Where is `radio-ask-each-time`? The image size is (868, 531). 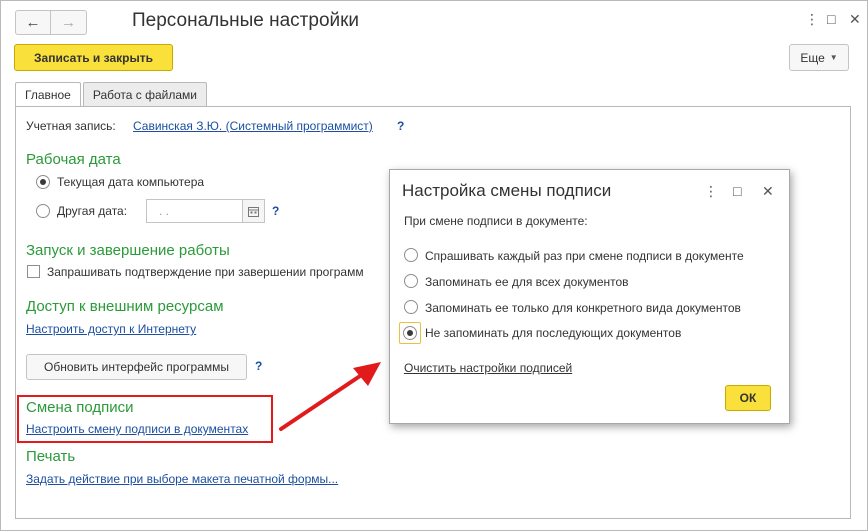 radio-ask-each-time is located at coordinates (411, 255).